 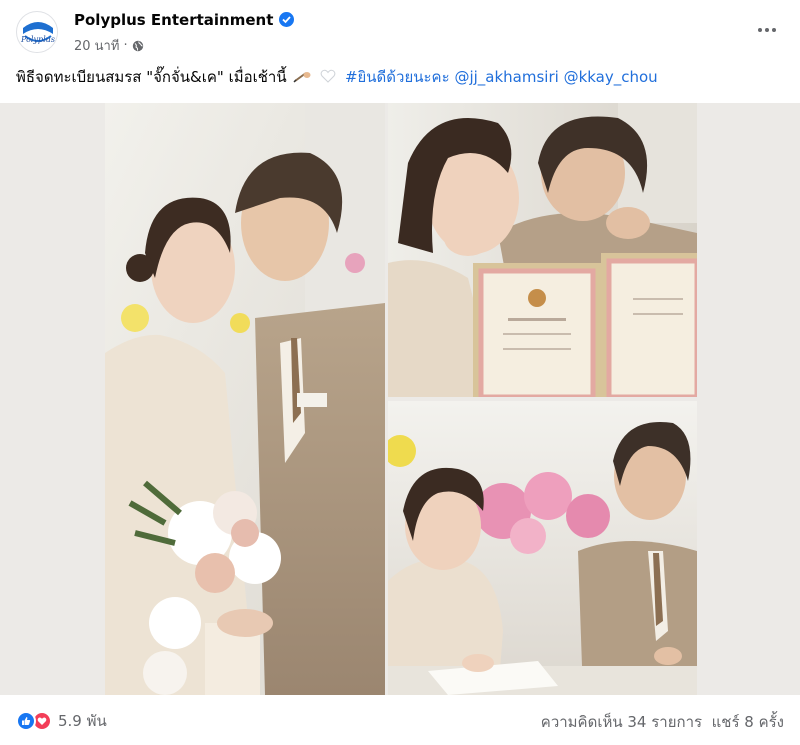 What do you see at coordinates (287, 19) in the screenshot?
I see `verified-badge-icon` at bounding box center [287, 19].